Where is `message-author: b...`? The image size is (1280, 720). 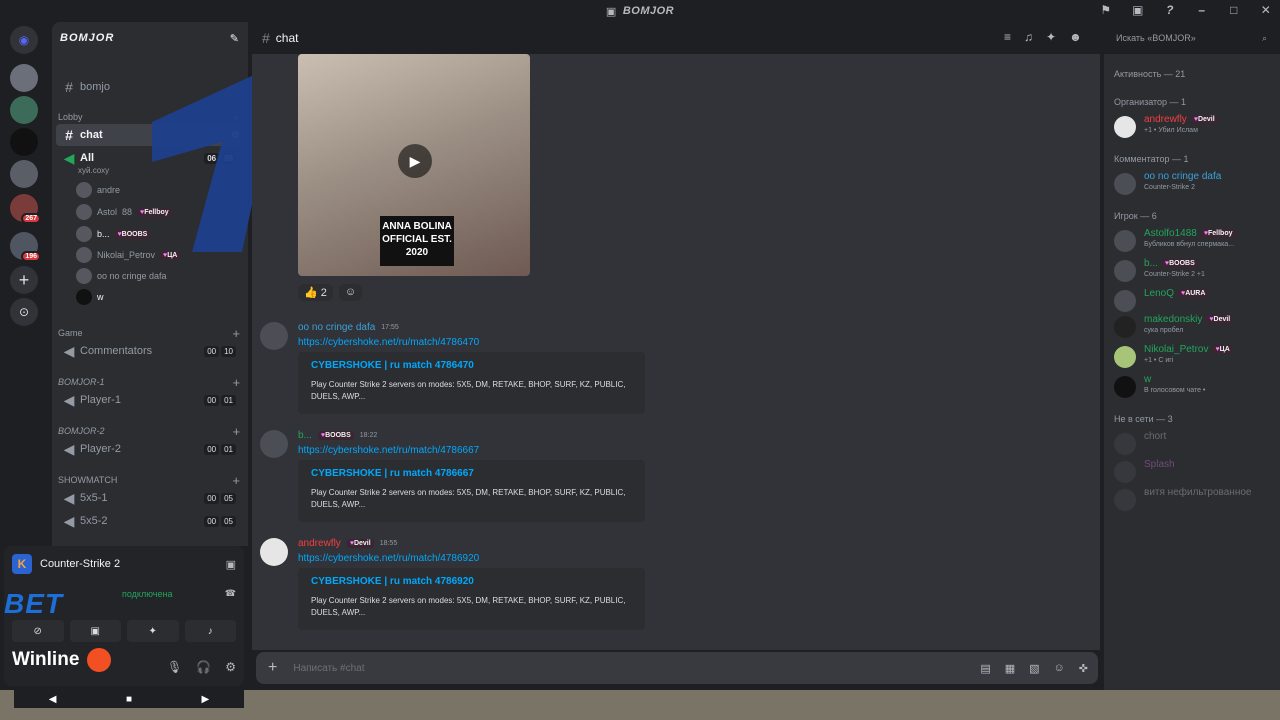 message-author: b... is located at coordinates (305, 435).